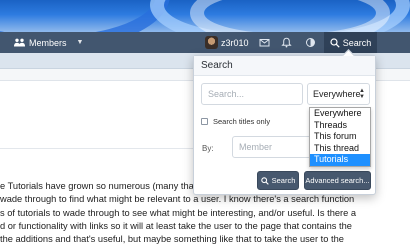 The width and height of the screenshot is (410, 250). What do you see at coordinates (283, 180) in the screenshot?
I see `search-submit-label: Search` at bounding box center [283, 180].